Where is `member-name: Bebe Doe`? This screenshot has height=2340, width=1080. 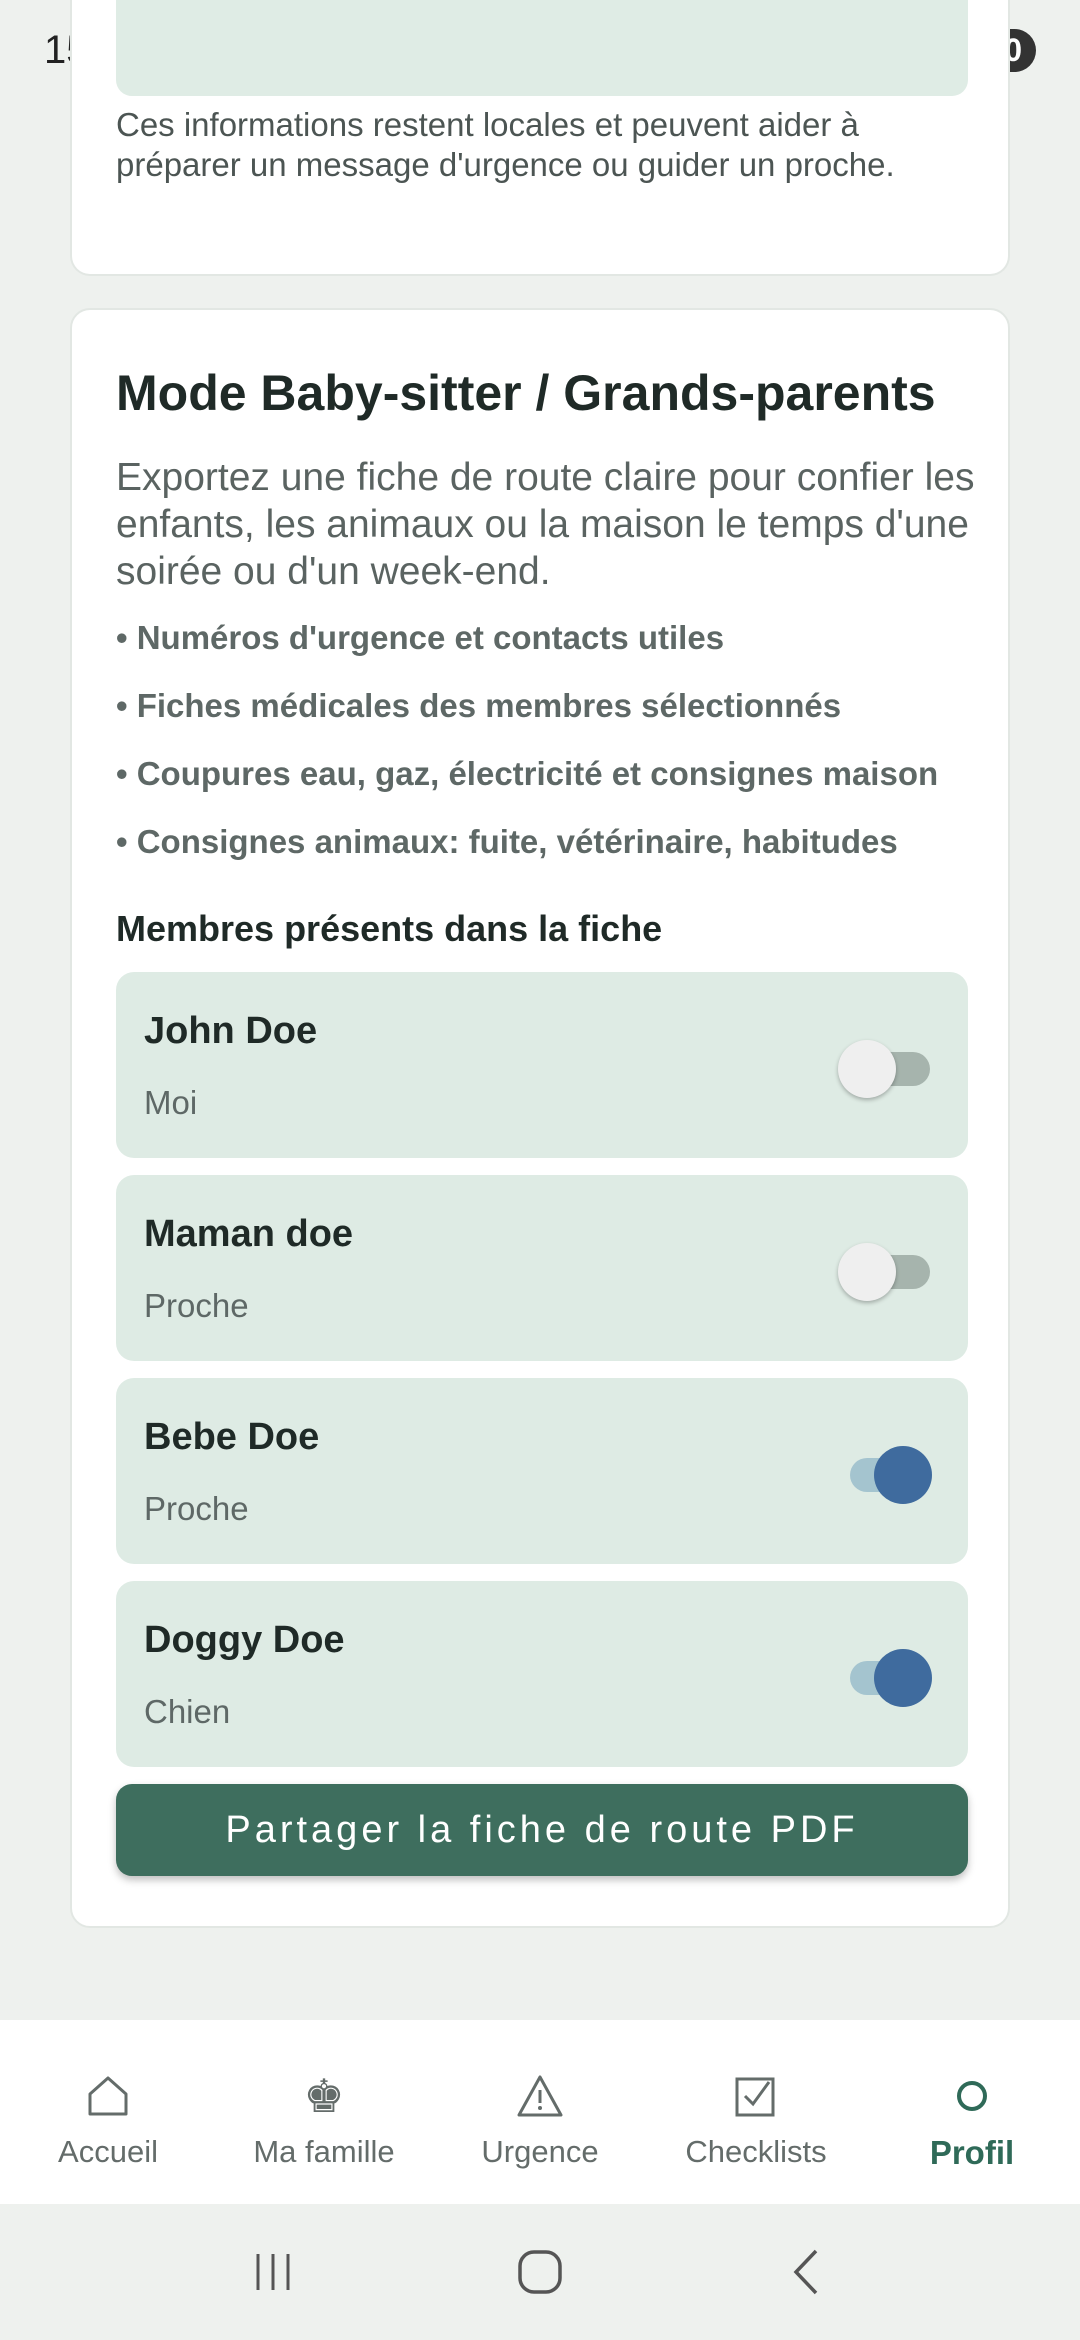 member-name: Bebe Doe is located at coordinates (232, 1437).